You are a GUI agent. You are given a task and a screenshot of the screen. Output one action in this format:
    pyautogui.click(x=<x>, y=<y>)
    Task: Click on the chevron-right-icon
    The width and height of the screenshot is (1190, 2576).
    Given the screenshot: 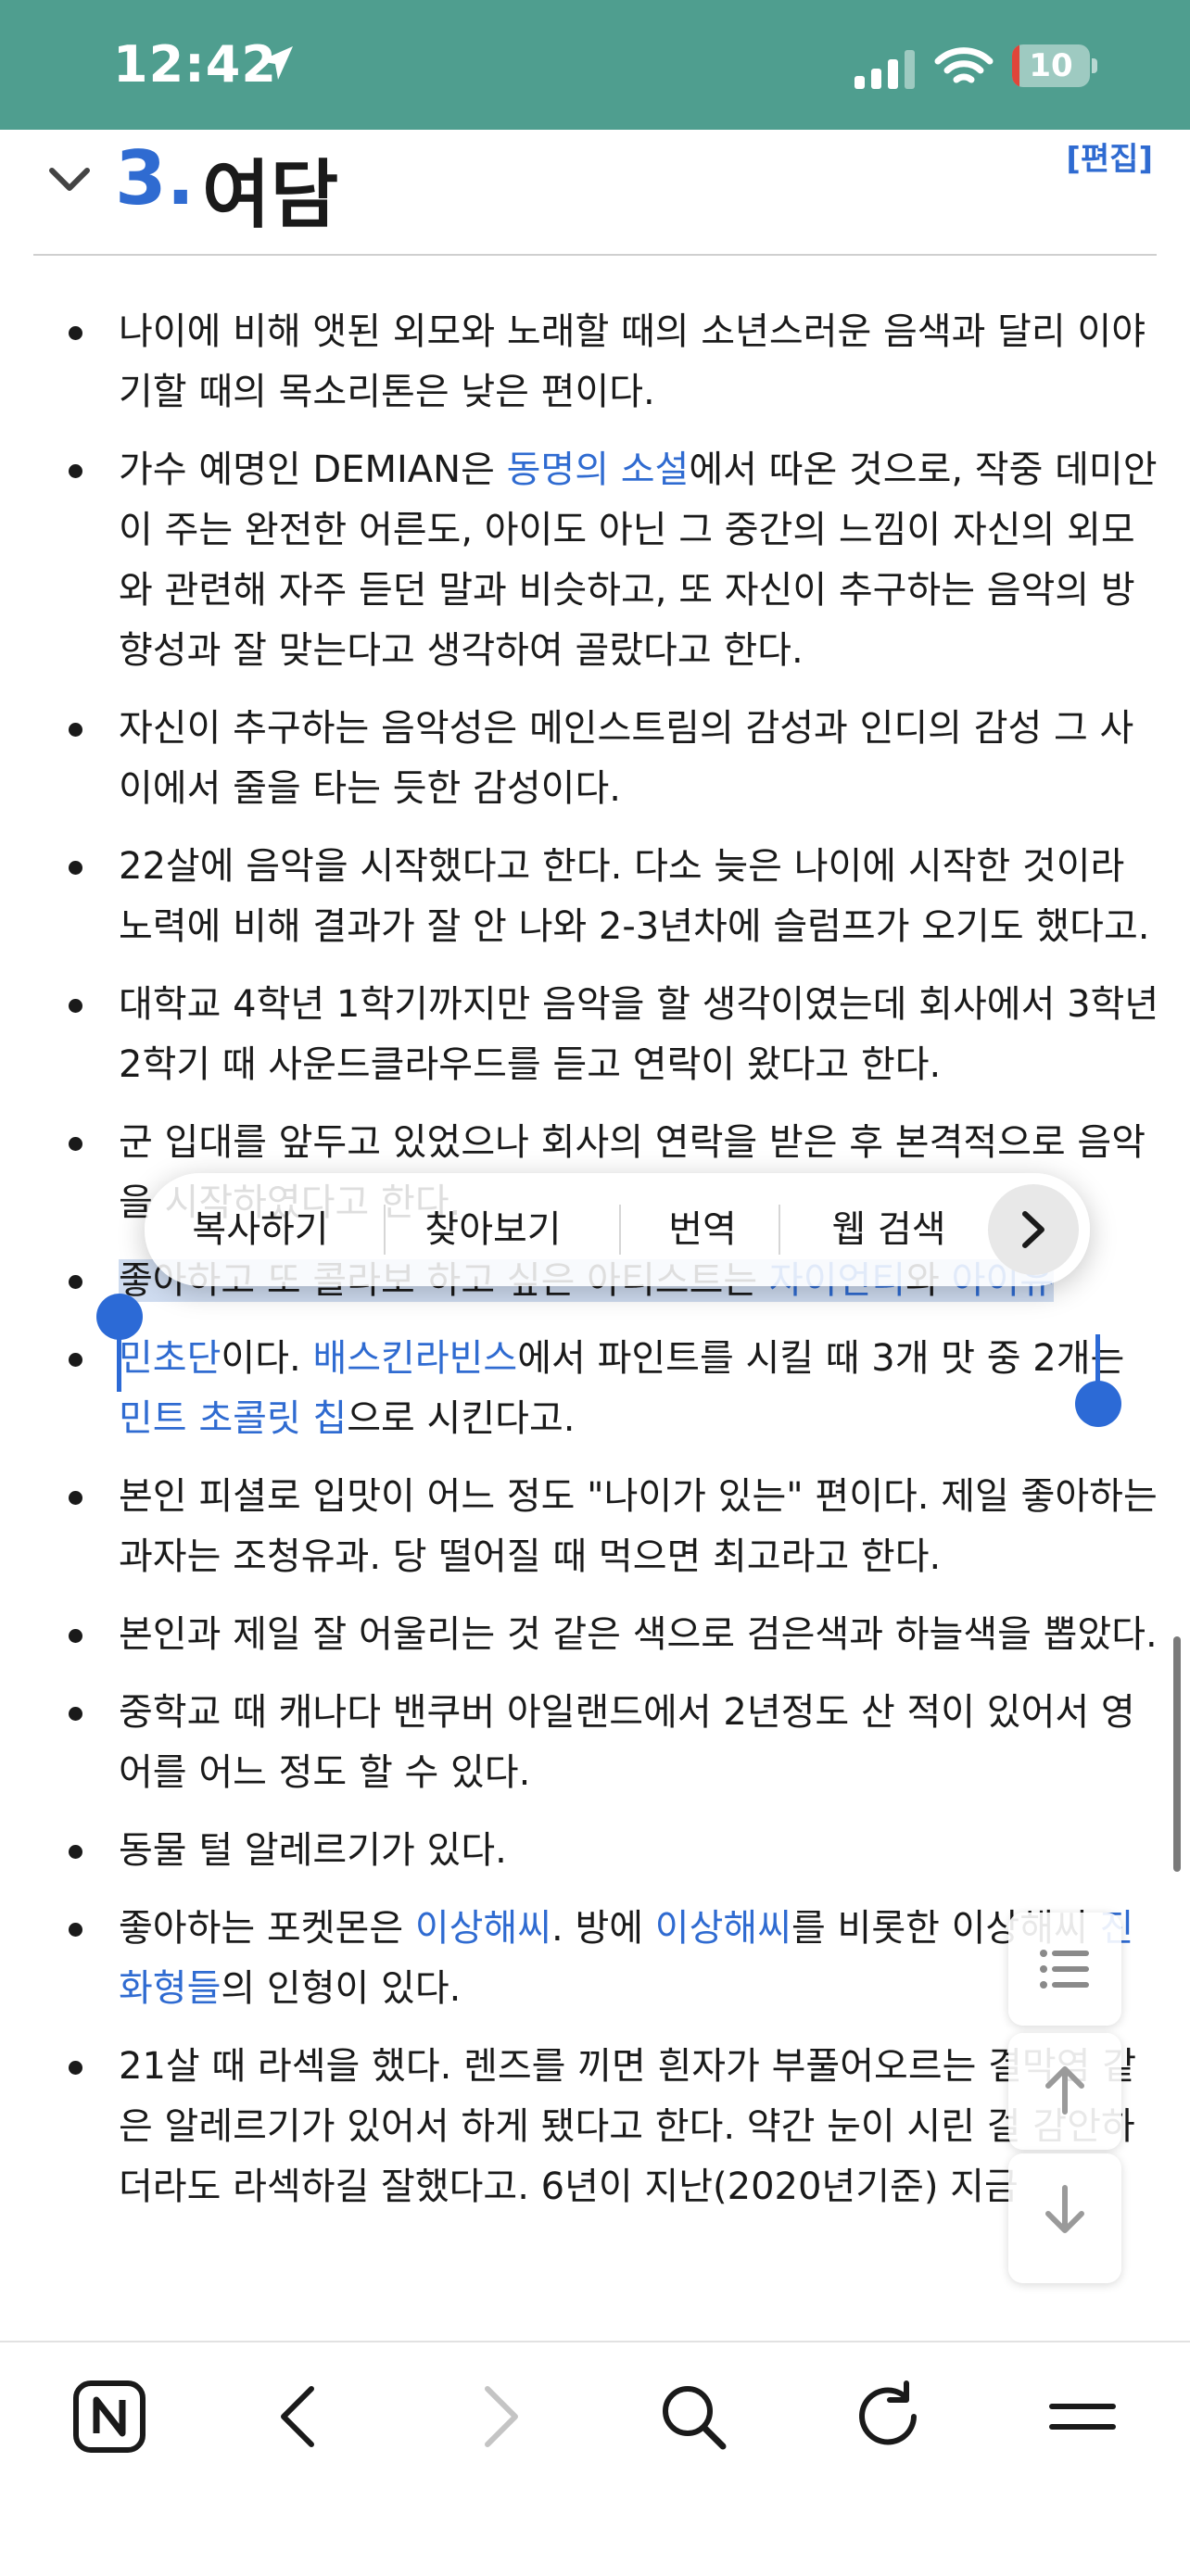 What is the action you would take?
    pyautogui.click(x=1033, y=1229)
    